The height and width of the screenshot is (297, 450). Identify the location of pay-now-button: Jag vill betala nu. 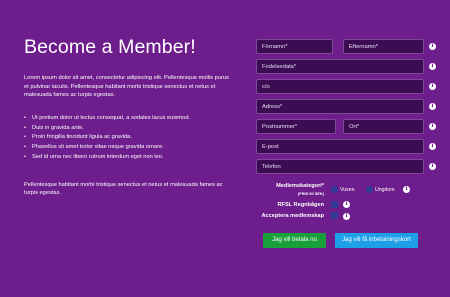
(294, 240).